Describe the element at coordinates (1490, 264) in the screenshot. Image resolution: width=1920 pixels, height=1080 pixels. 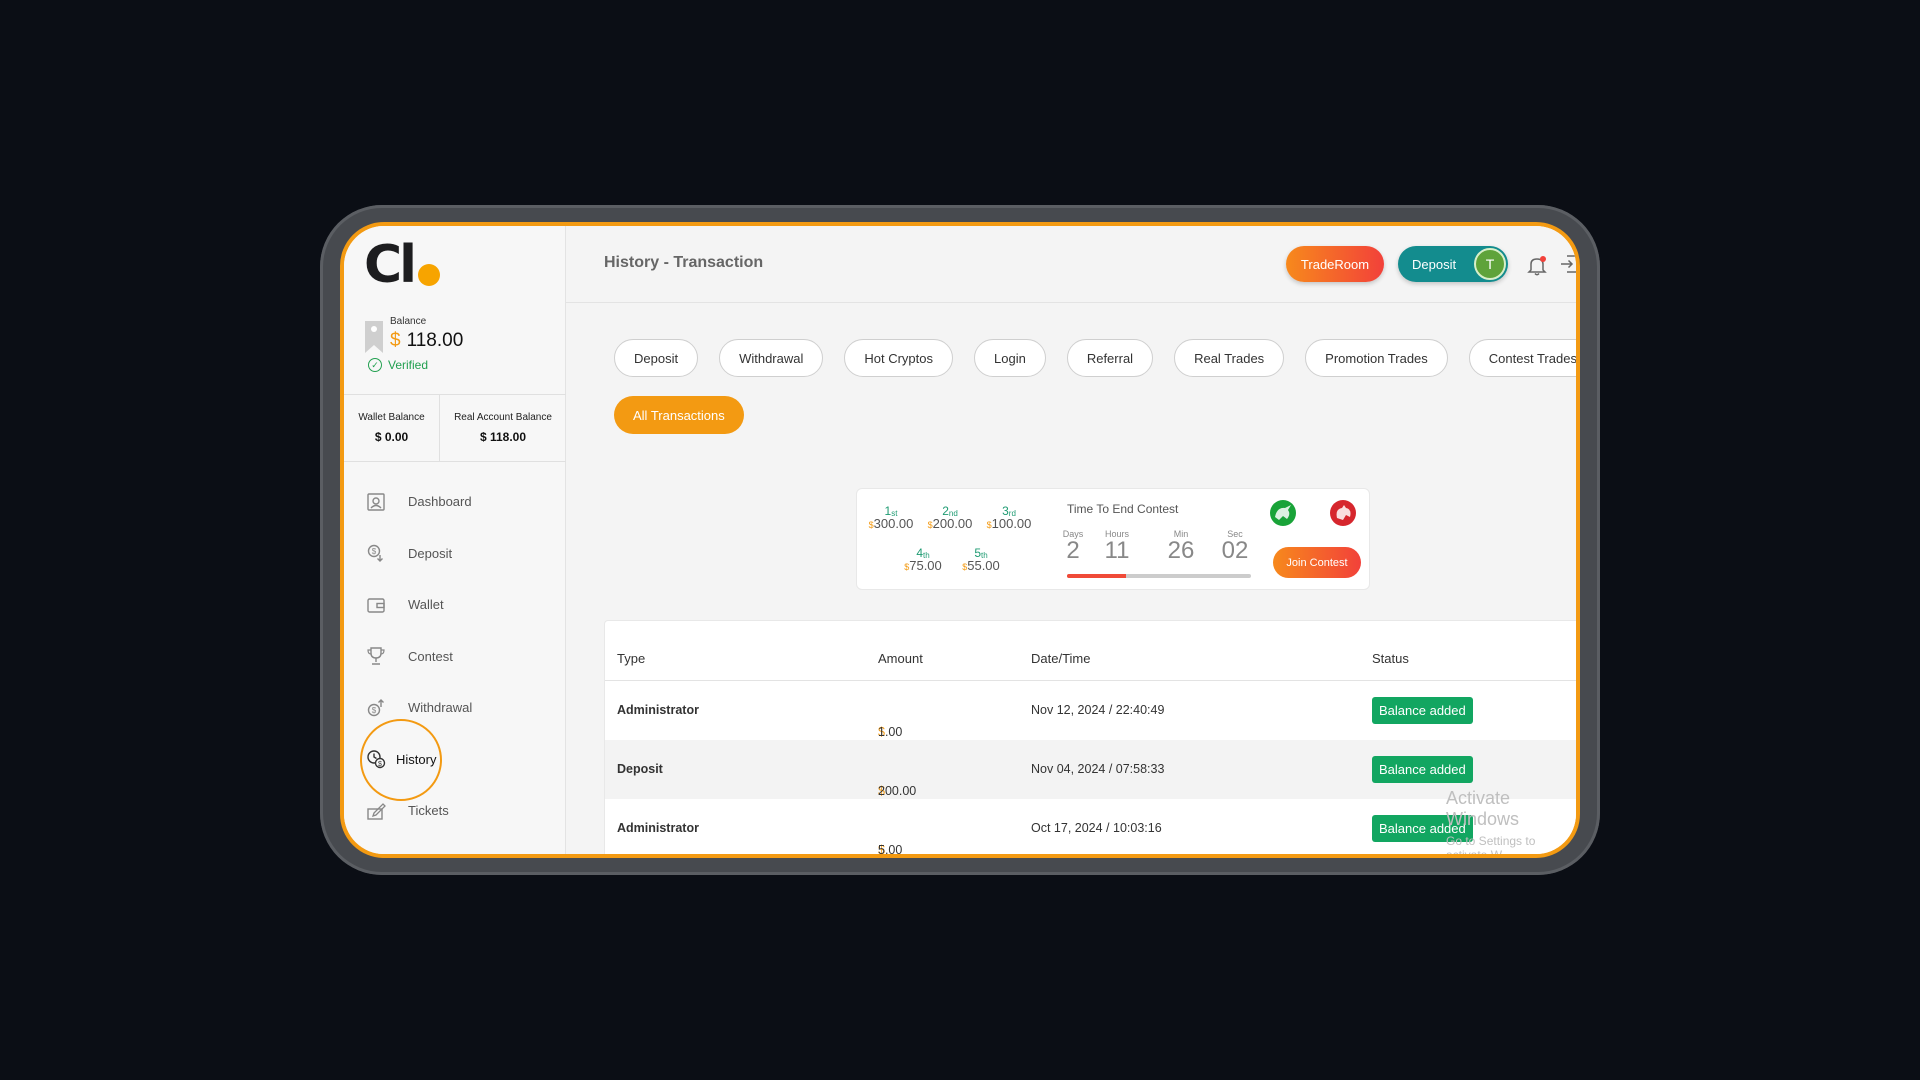
I see `avatar: T` at that location.